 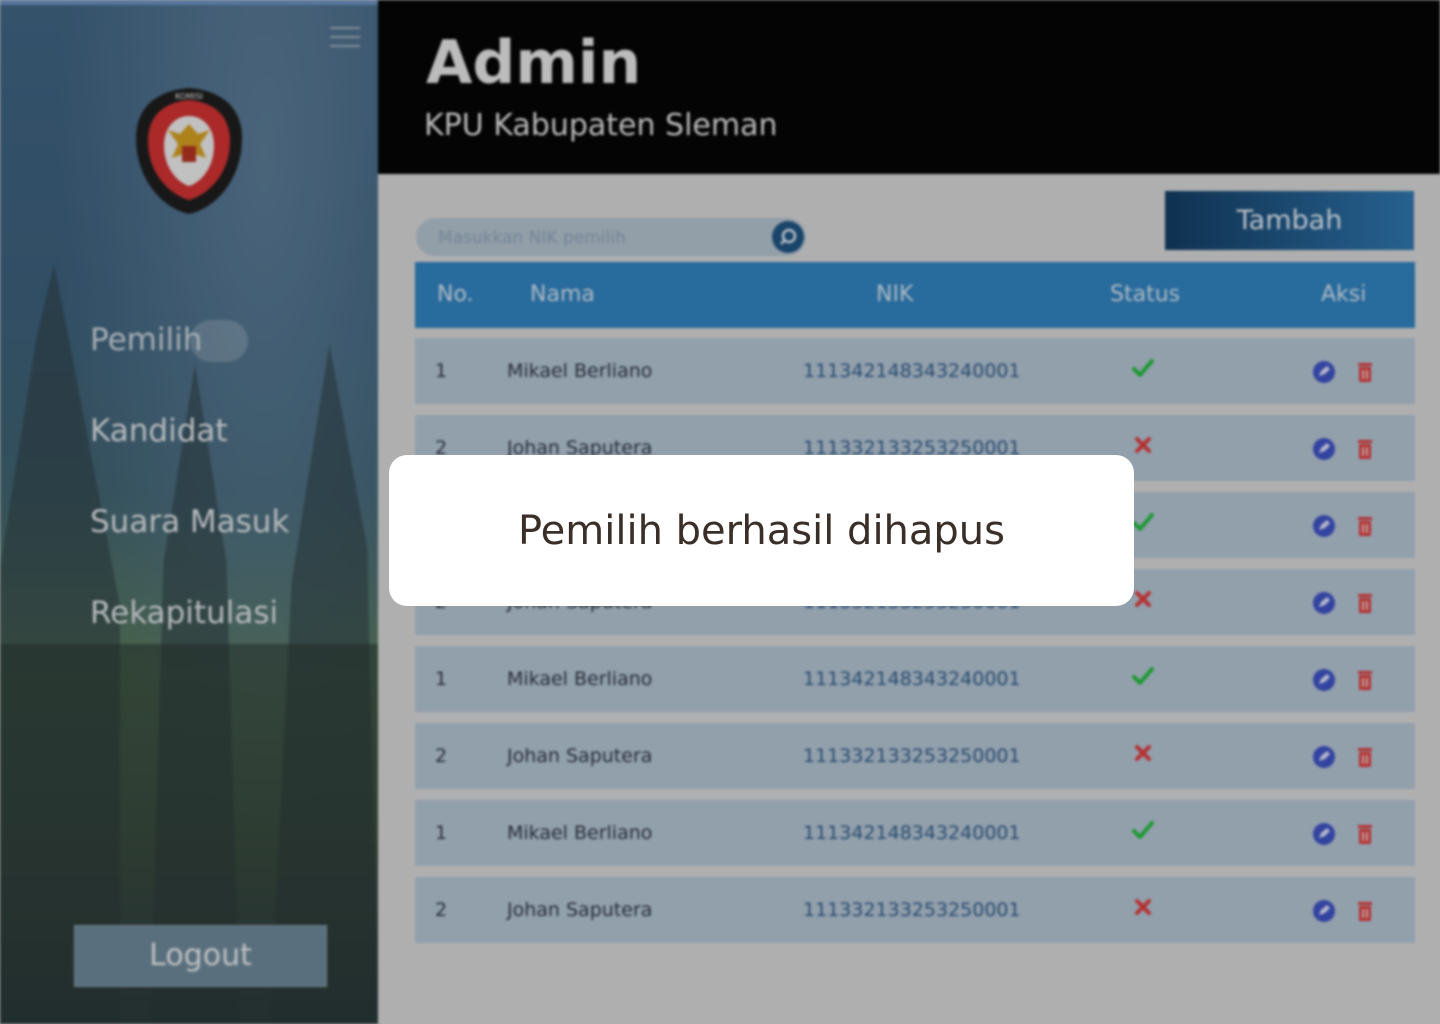 I want to click on modal-message: Pemilih berhasil dihapus, so click(x=761, y=530).